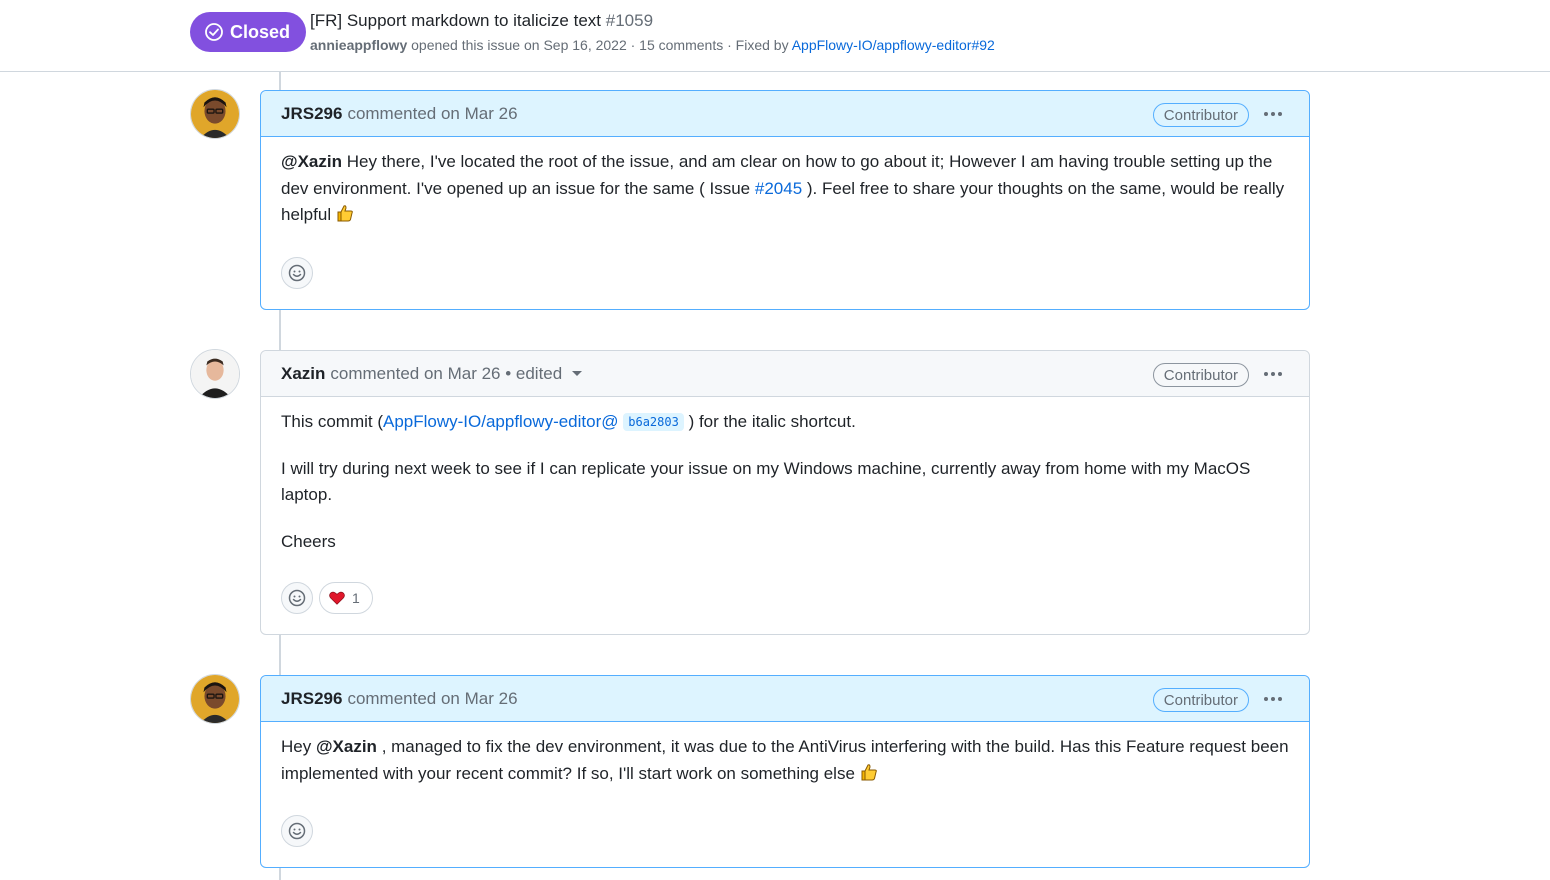 The image size is (1550, 880). What do you see at coordinates (577, 373) in the screenshot?
I see `edit-history-dropdown-icon` at bounding box center [577, 373].